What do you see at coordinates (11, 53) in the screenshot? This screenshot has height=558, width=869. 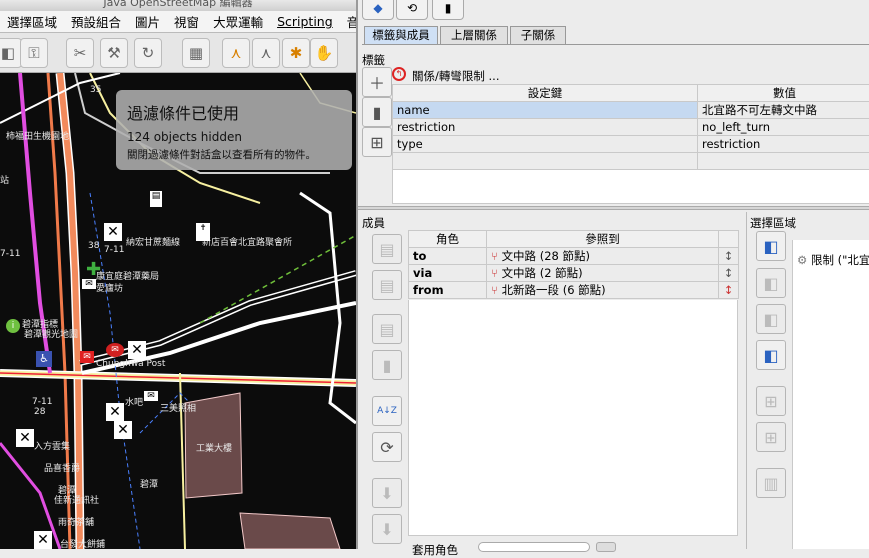 I see `toolbar-button-left: ◧` at bounding box center [11, 53].